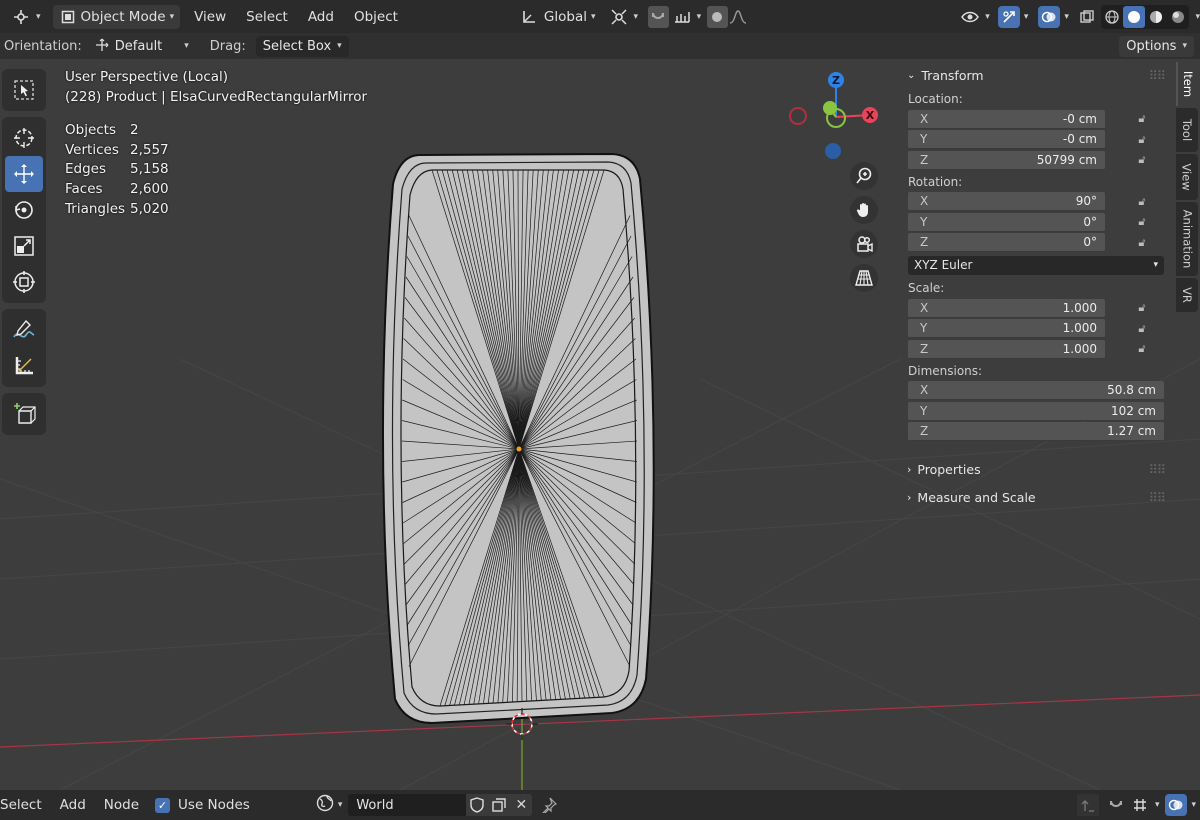 The image size is (1200, 820). I want to click on move-tool-icon, so click(24, 174).